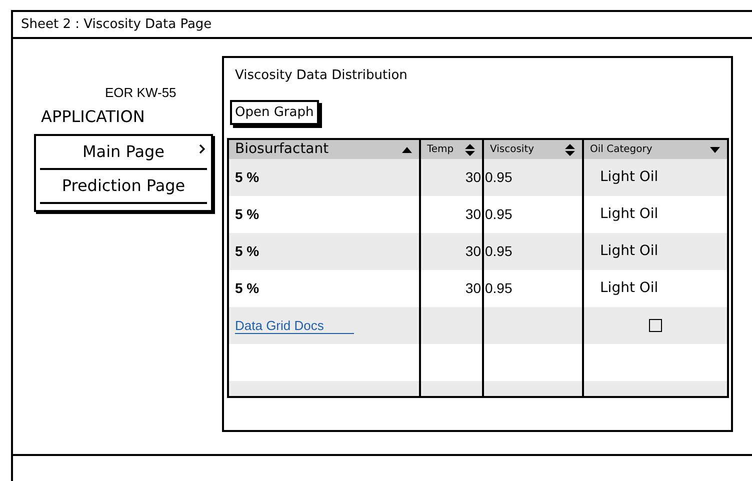 The width and height of the screenshot is (752, 481). Describe the element at coordinates (282, 150) in the screenshot. I see `column-header: Biosurfactant` at that location.